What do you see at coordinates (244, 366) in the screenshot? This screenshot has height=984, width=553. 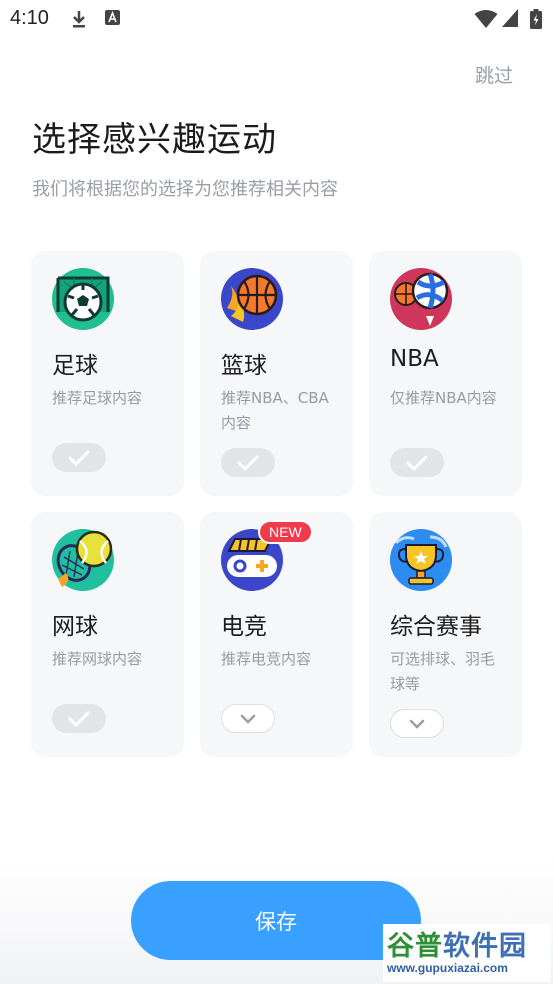 I see `sport-name: 篮球` at bounding box center [244, 366].